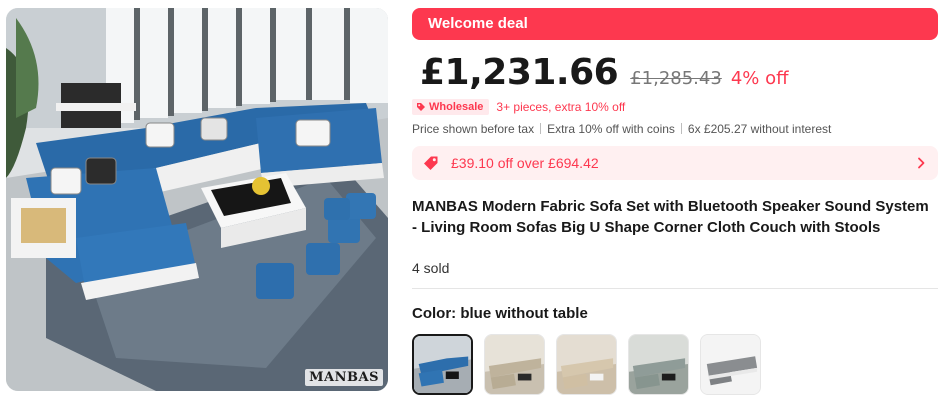  I want to click on brand-watermark: MANBAS, so click(344, 377).